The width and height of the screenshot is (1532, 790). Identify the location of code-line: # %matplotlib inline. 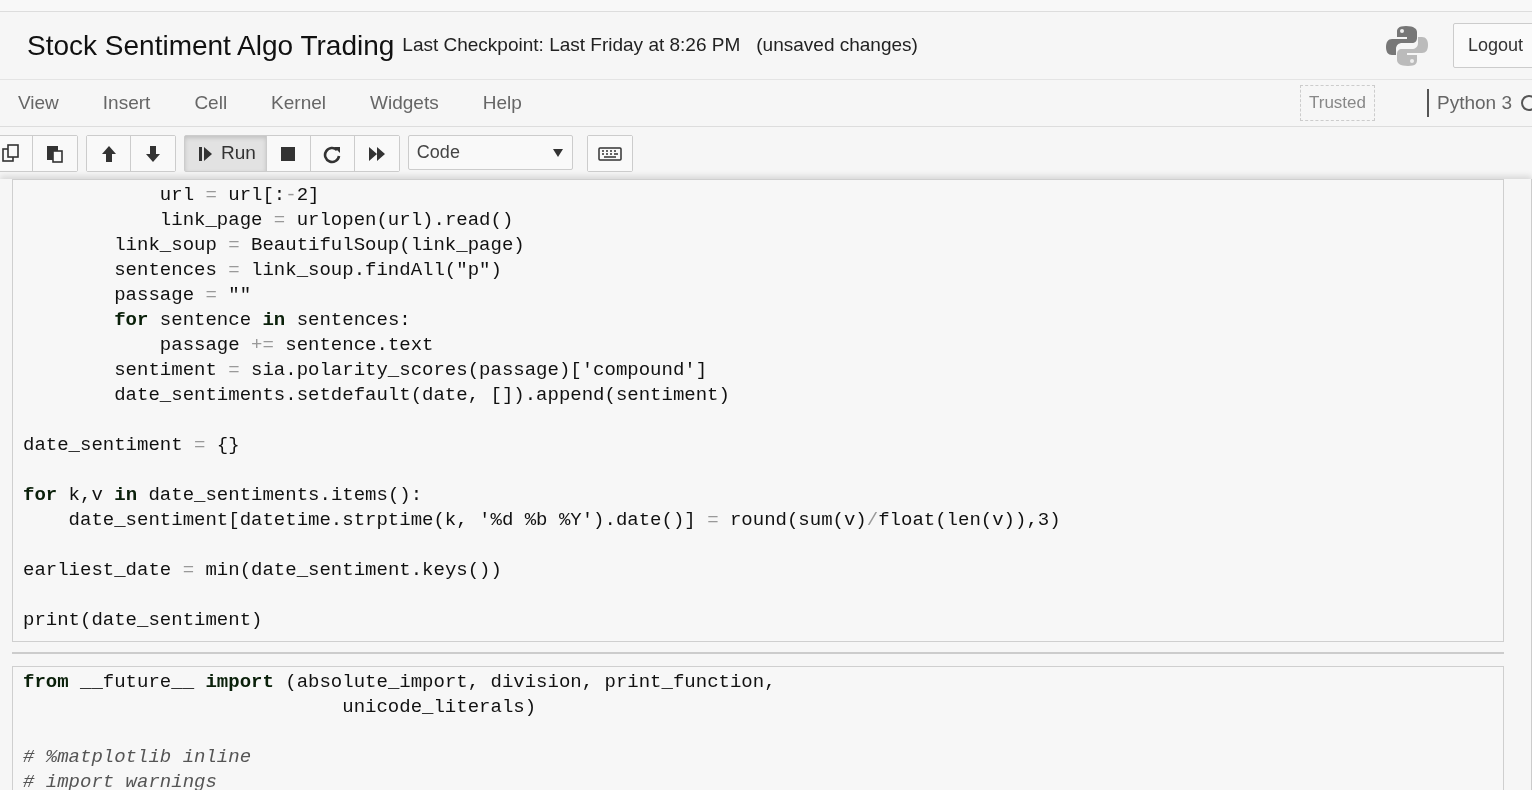
(138, 757).